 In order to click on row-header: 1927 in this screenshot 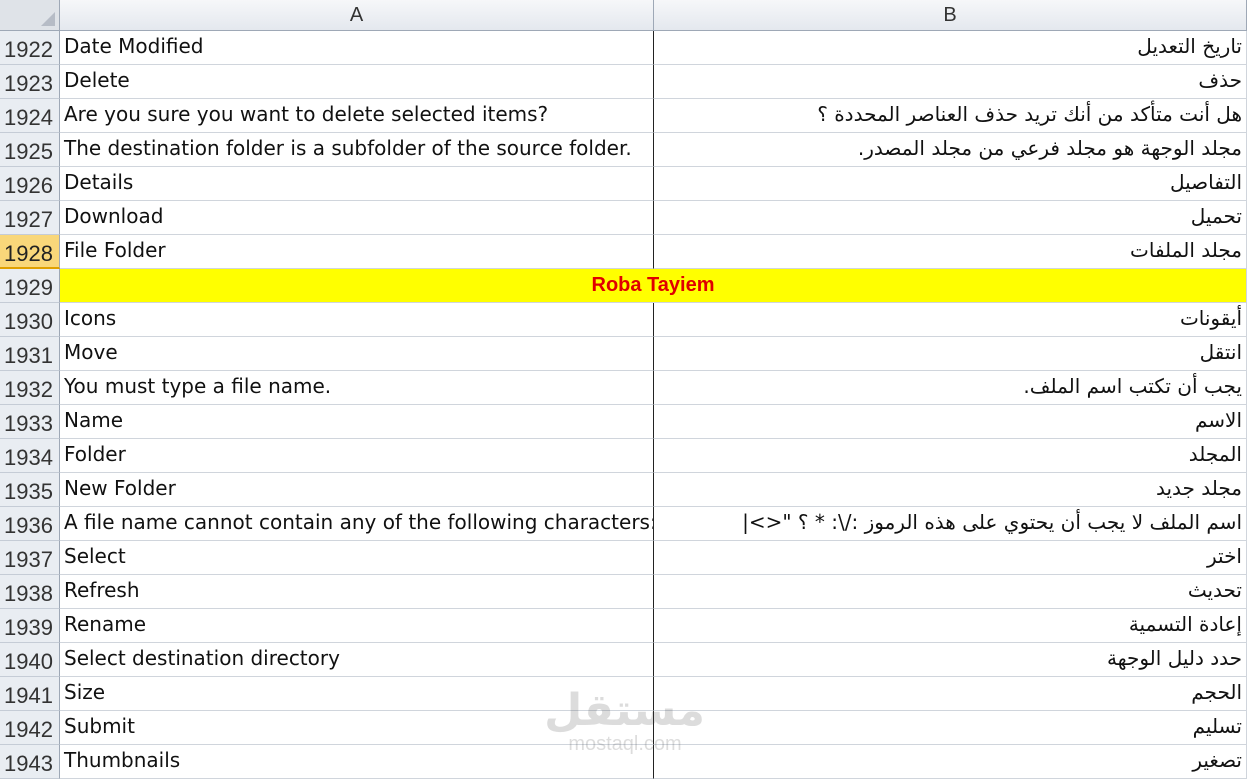, I will do `click(30, 218)`.